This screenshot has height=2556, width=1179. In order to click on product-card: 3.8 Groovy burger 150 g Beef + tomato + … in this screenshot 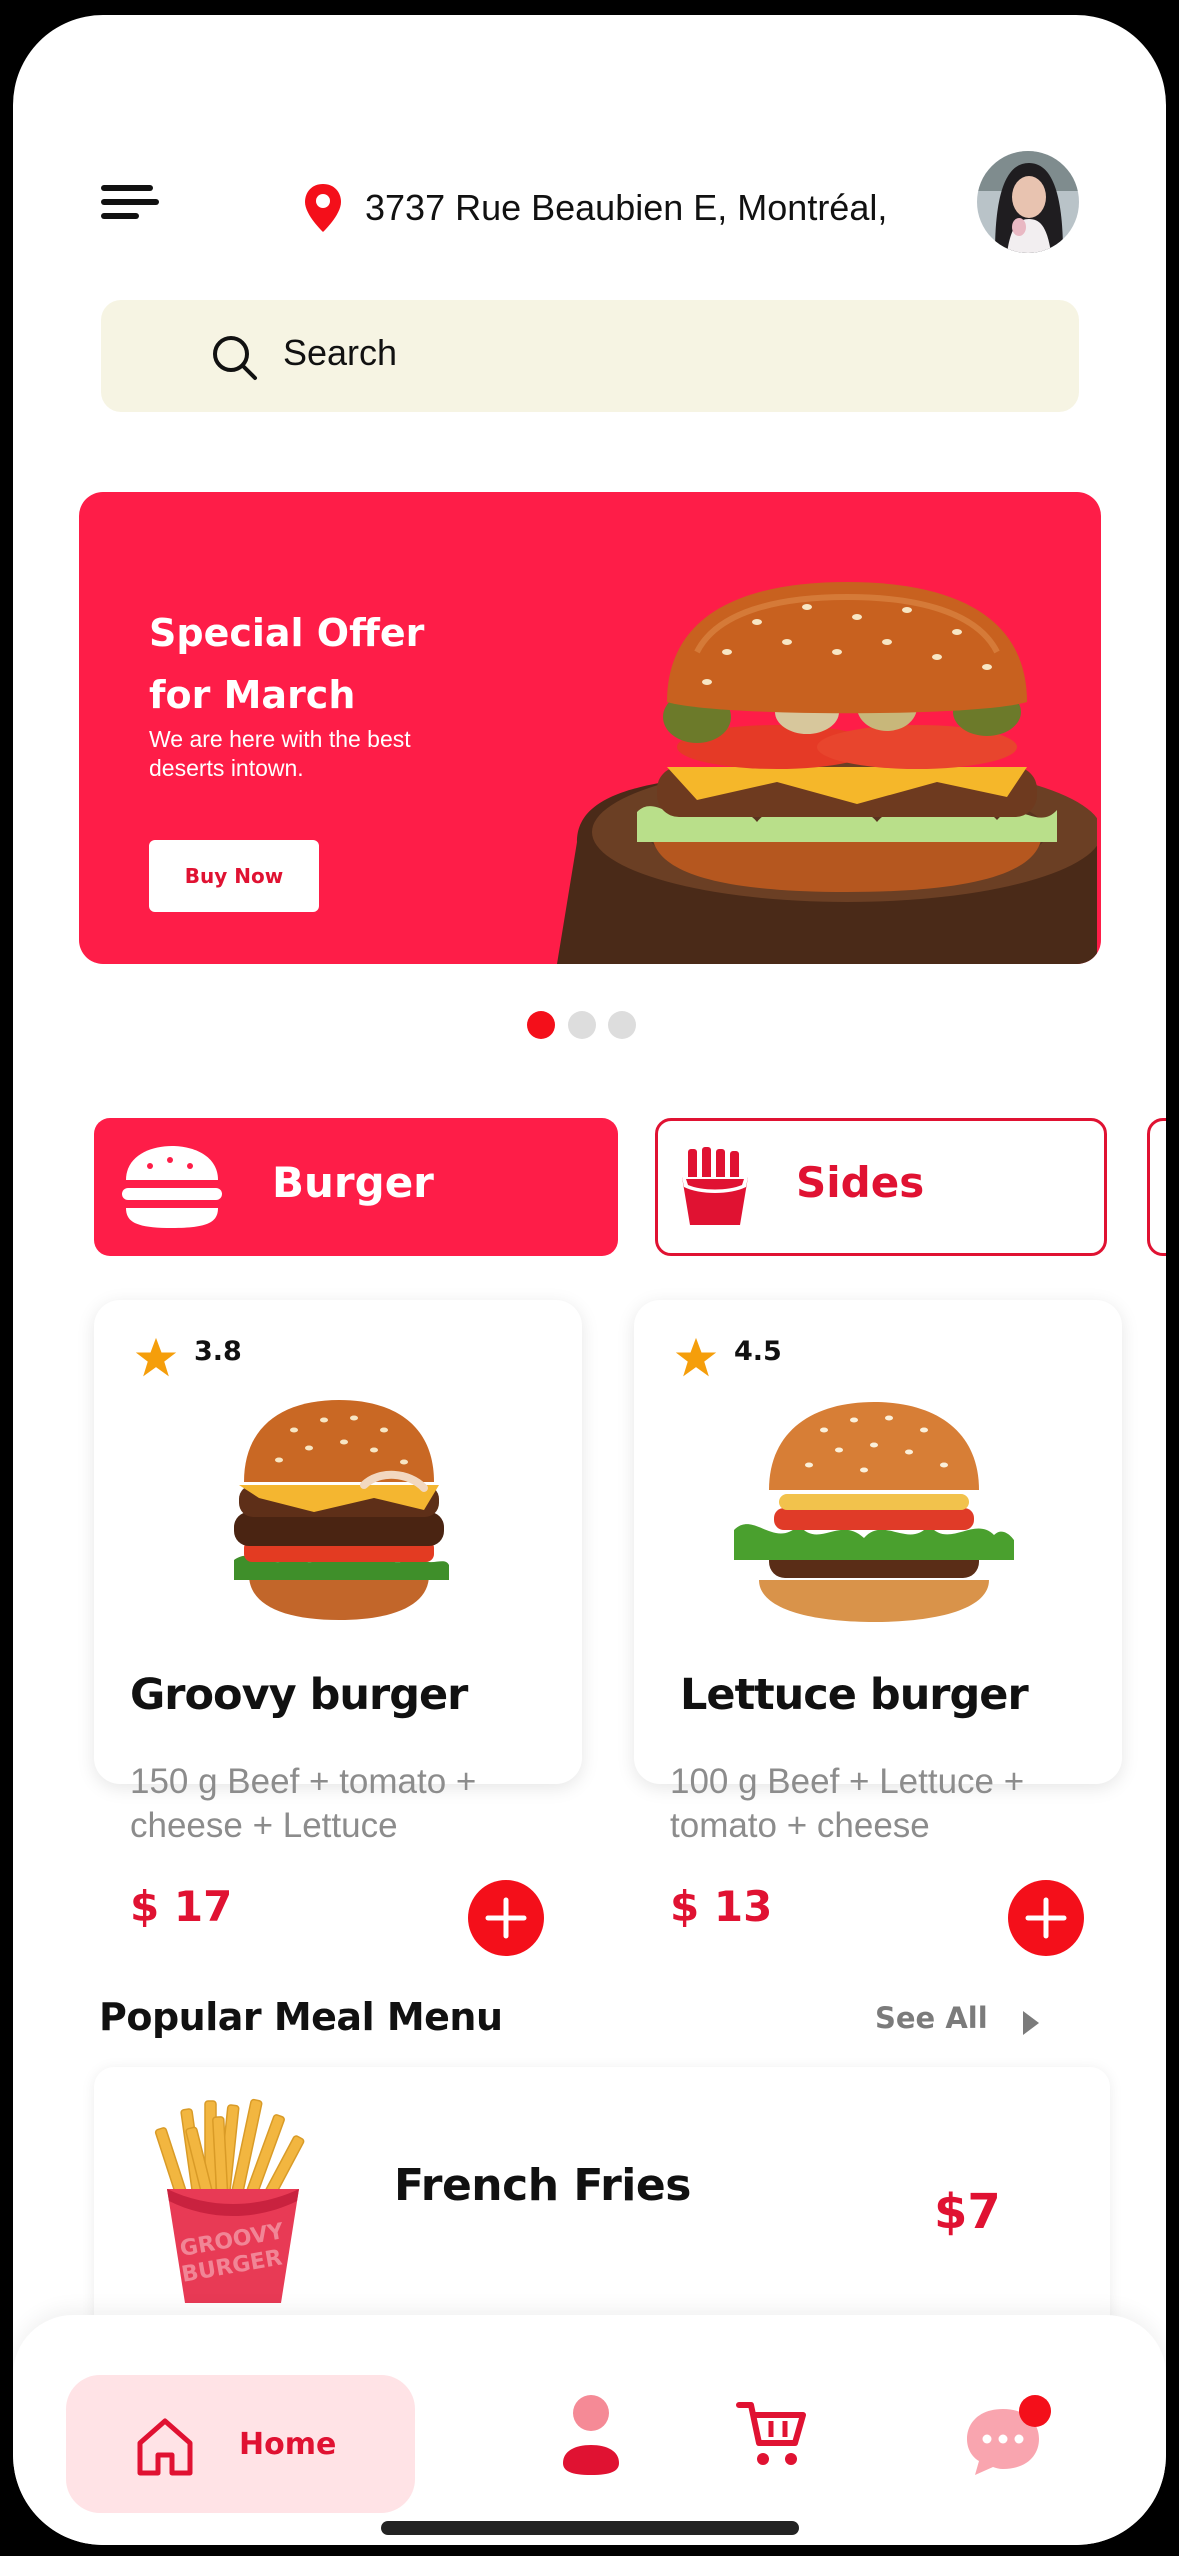, I will do `click(338, 1628)`.